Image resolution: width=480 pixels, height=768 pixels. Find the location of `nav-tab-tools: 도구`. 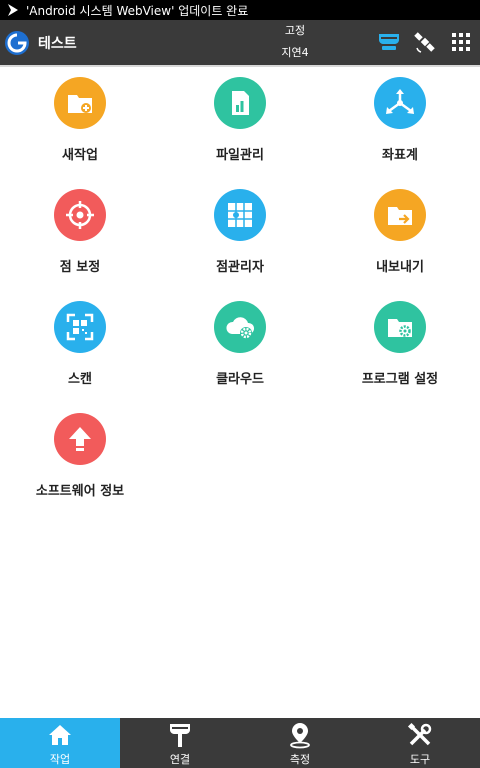

nav-tab-tools: 도구 is located at coordinates (420, 743).